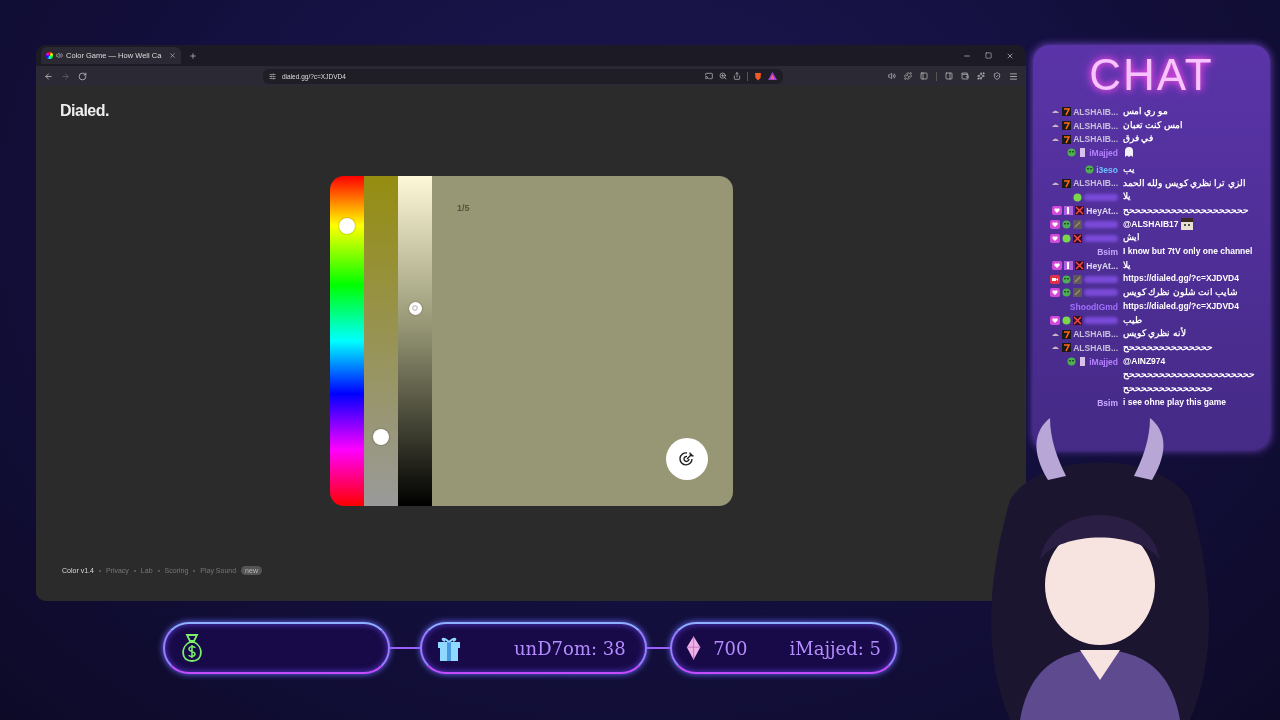  I want to click on wallet-icon, so click(965, 76).